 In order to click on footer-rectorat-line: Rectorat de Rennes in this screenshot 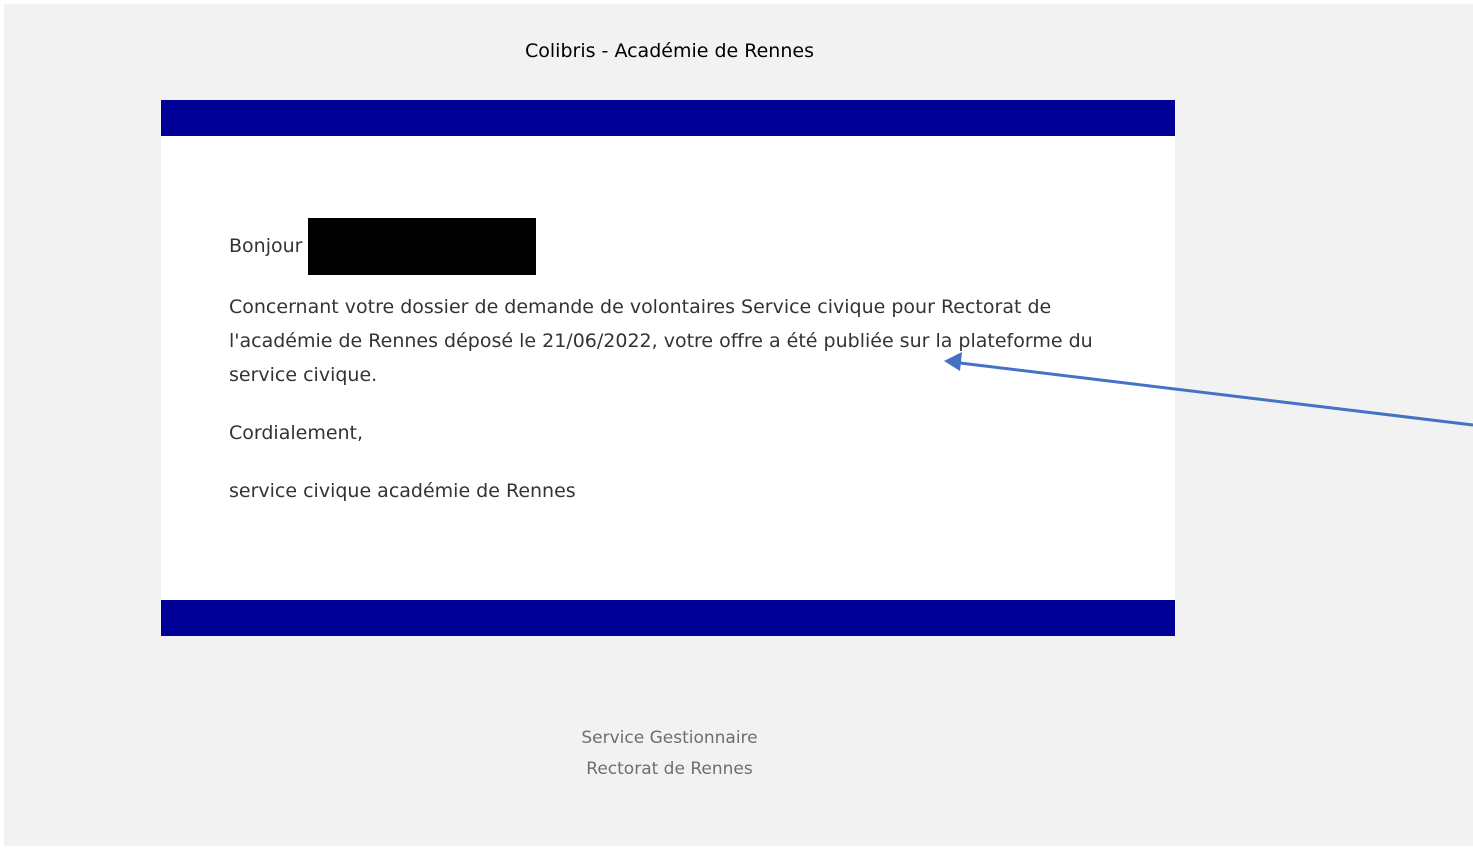, I will do `click(669, 769)`.